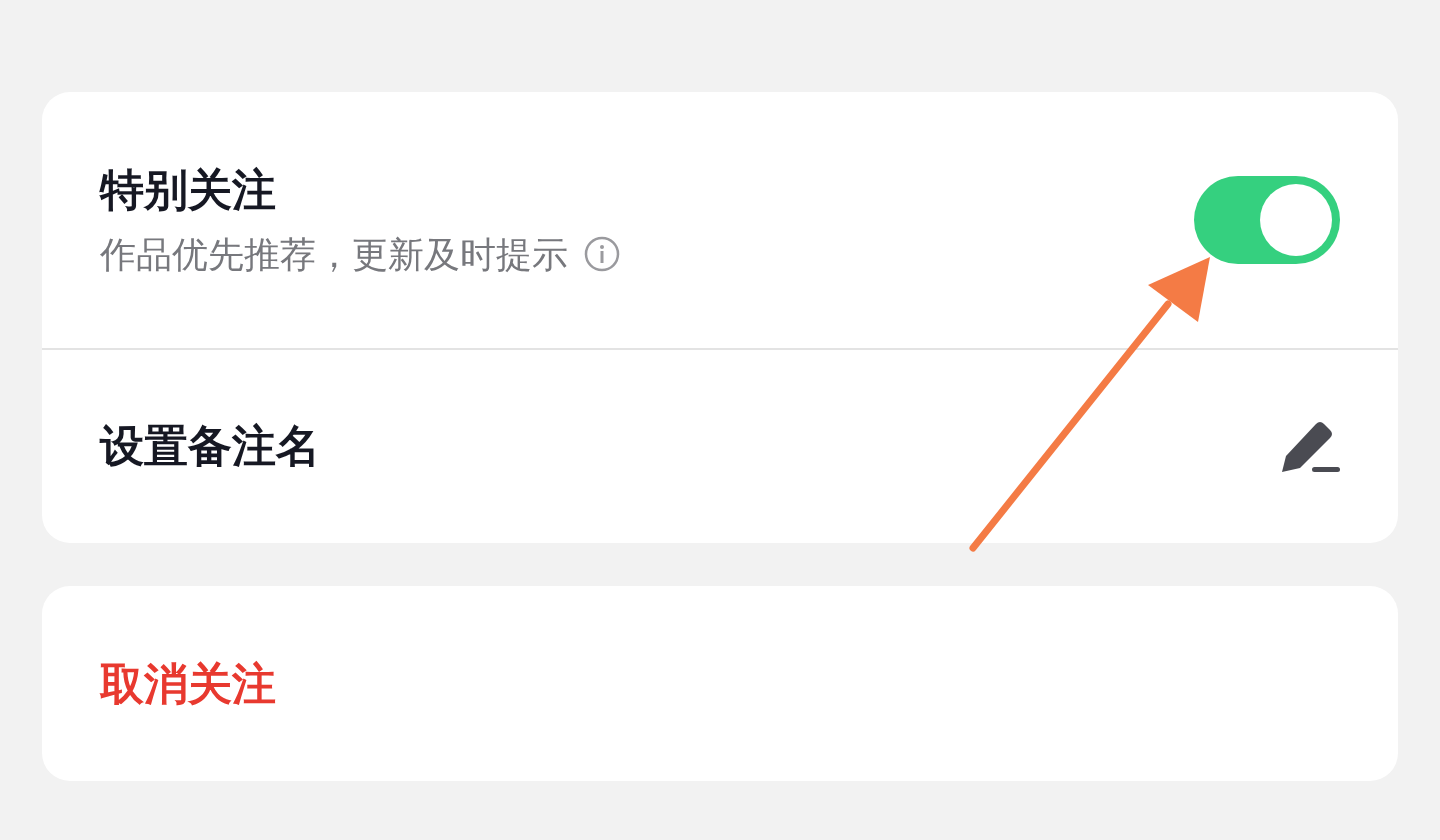  Describe the element at coordinates (602, 254) in the screenshot. I see `info-icon` at that location.